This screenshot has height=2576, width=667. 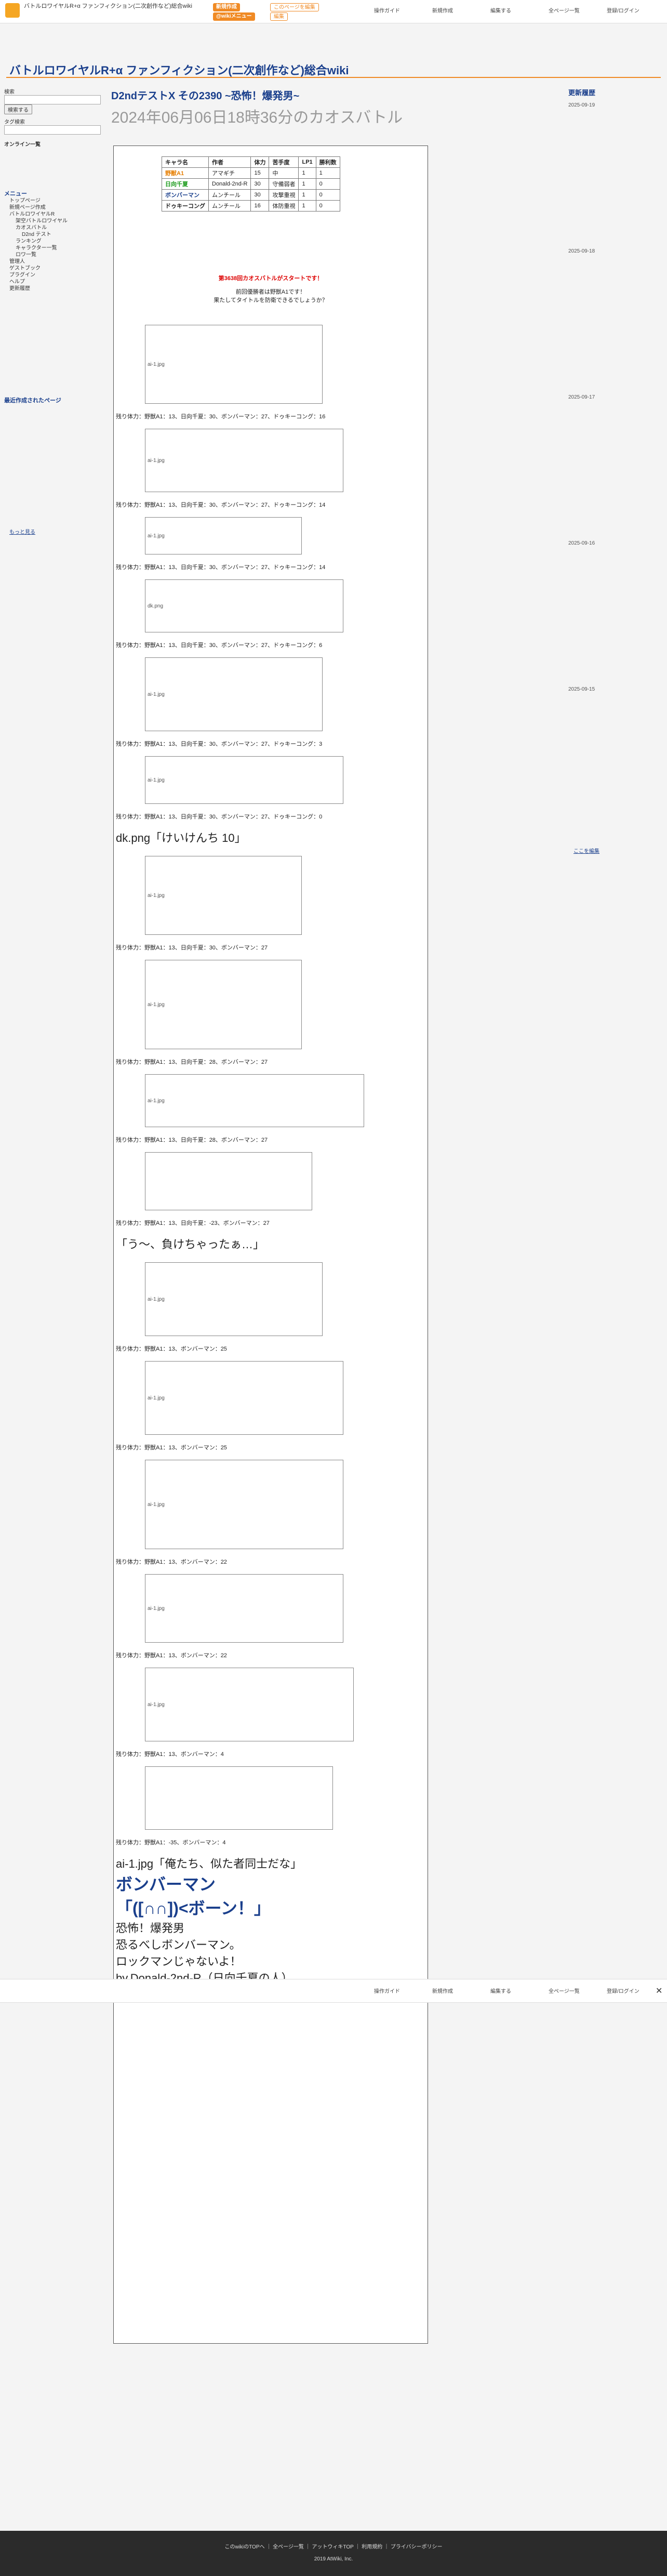 I want to click on final-line: ロックマンじゃないよ！, so click(x=179, y=1961).